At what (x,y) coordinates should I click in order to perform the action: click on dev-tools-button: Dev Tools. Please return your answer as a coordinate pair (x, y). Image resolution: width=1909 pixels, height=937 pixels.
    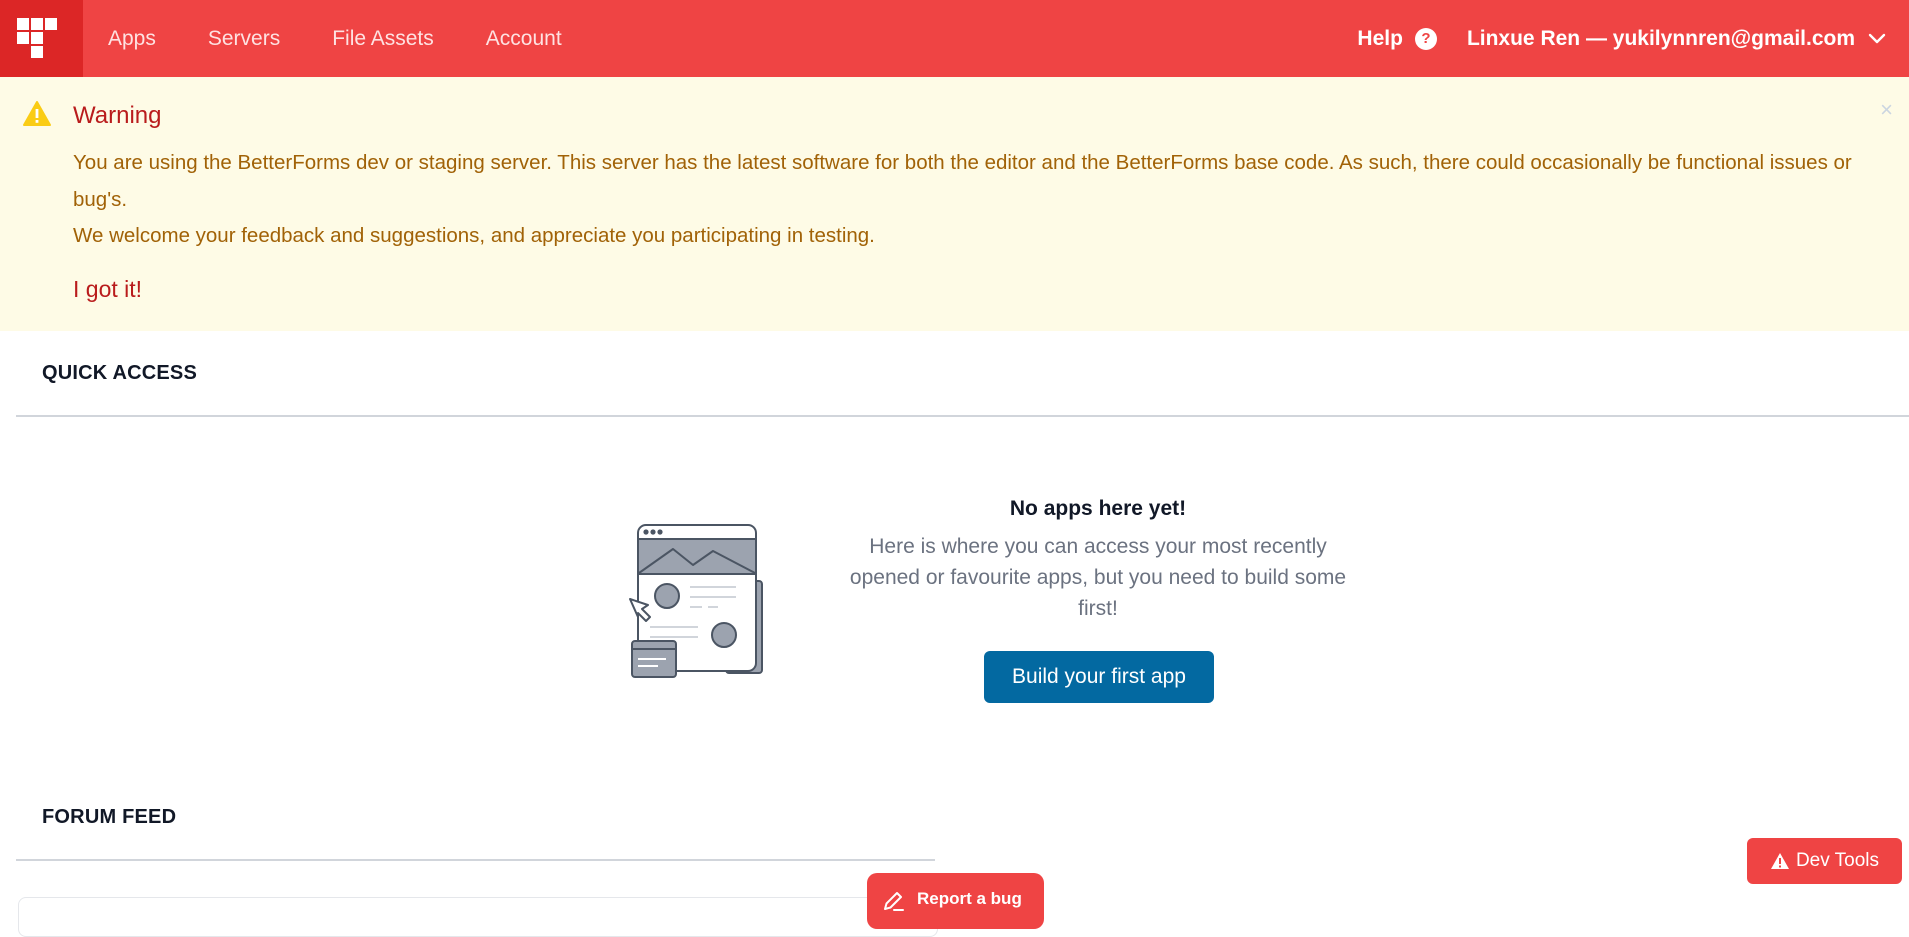
    Looking at the image, I should click on (1824, 861).